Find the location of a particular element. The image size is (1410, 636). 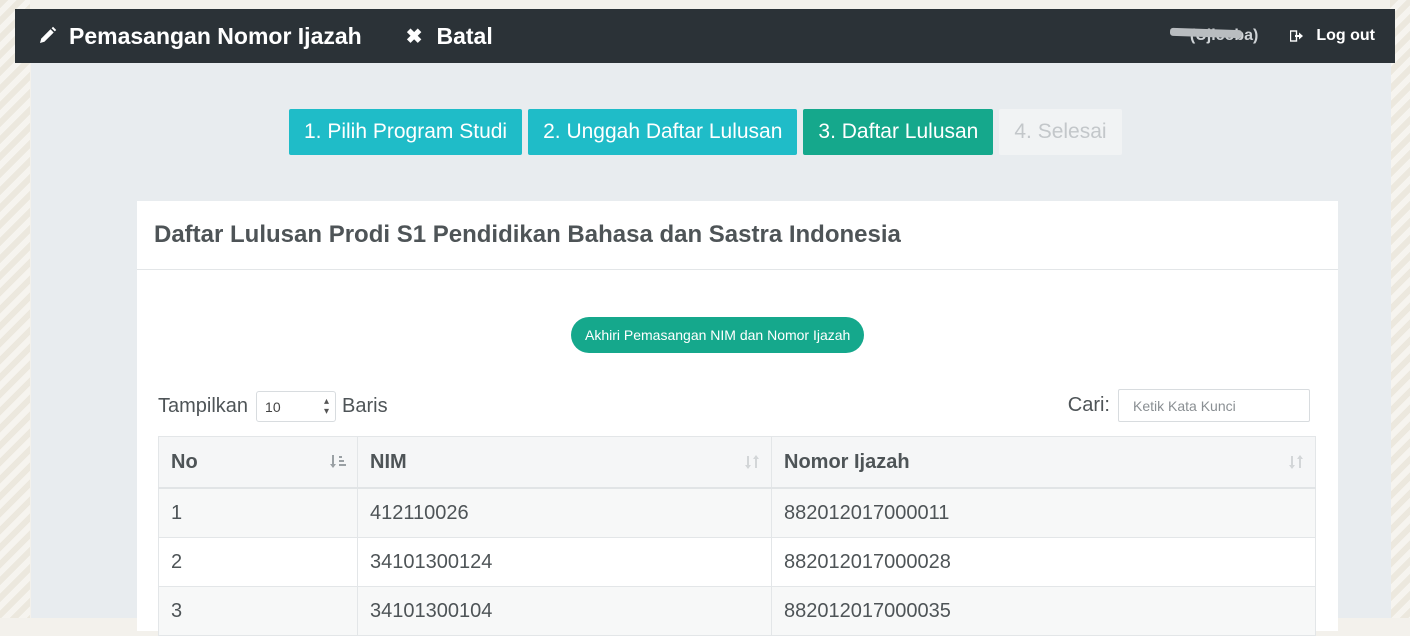

step-selesai: 4. Selesai is located at coordinates (1060, 132).